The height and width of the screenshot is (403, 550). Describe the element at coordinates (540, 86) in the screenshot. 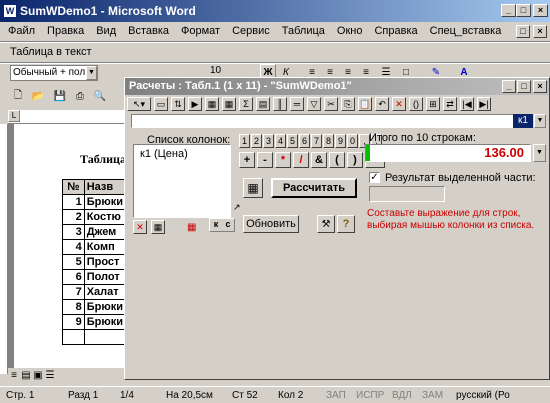

I see `dialog-close-icon: ×` at that location.